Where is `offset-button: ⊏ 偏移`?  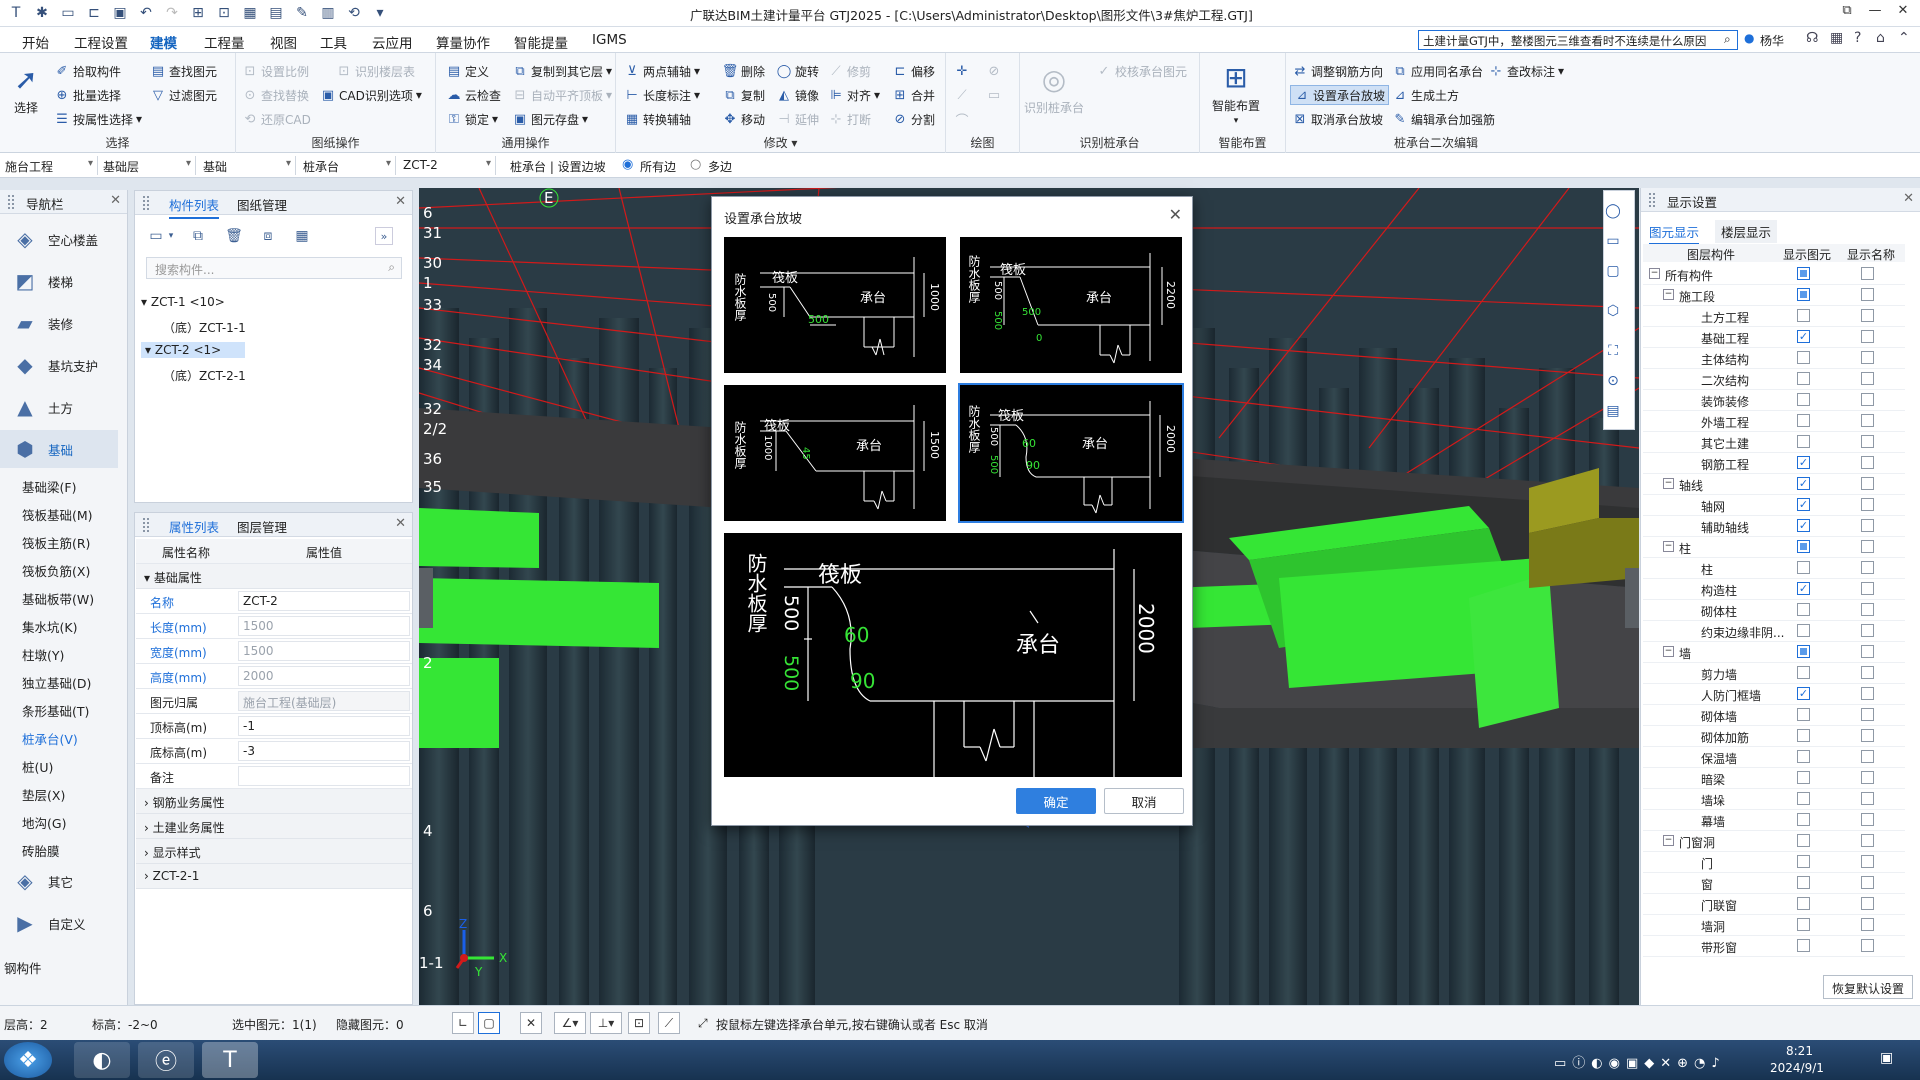
offset-button: ⊏ 偏移 is located at coordinates (913, 71).